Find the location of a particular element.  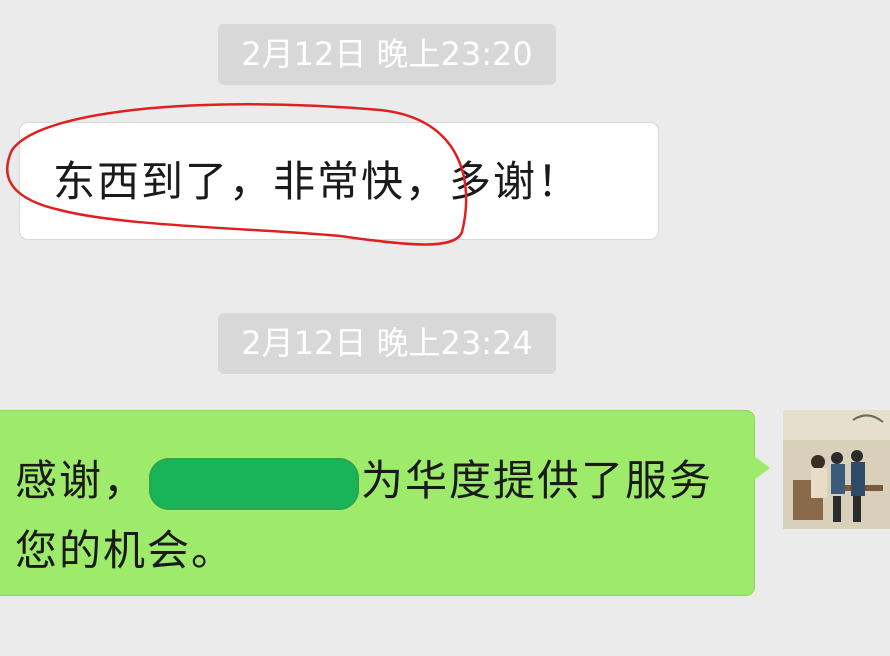

avatar is located at coordinates (836, 469).